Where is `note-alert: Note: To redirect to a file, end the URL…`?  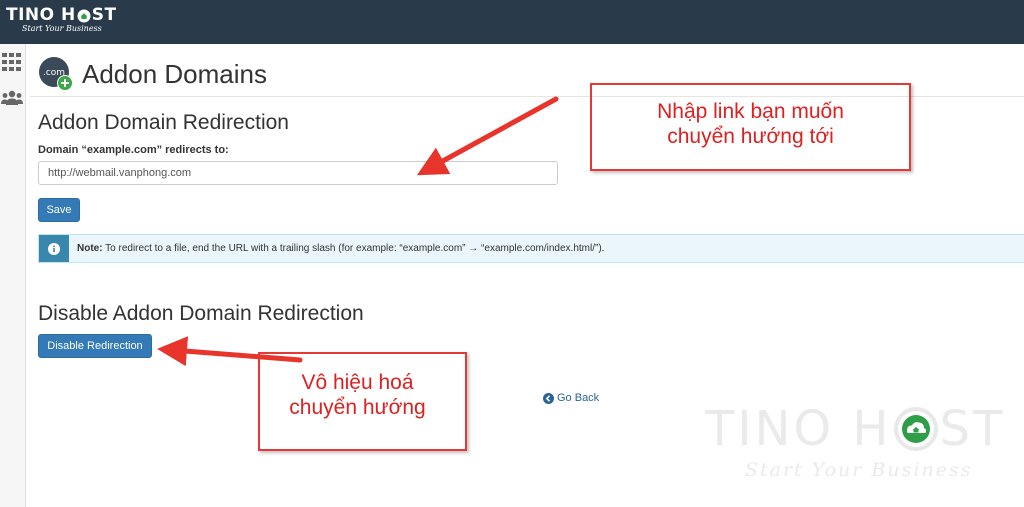
note-alert: Note: To redirect to a file, end the URL… is located at coordinates (531, 248).